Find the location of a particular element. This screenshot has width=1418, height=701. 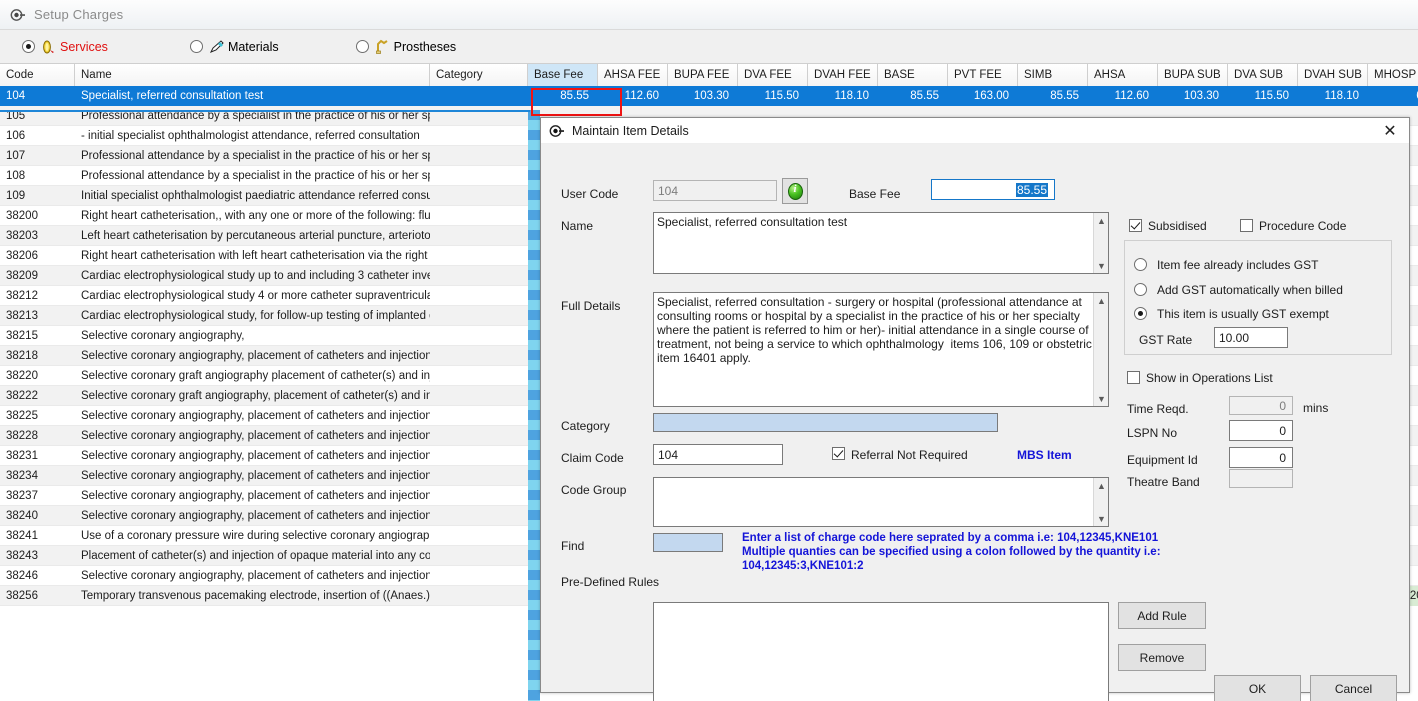

grid-header-category: Category is located at coordinates (479, 75).